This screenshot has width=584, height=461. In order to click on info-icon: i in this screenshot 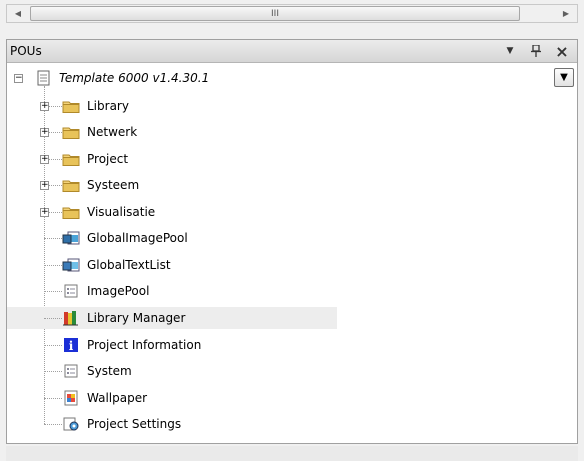, I will do `click(71, 345)`.